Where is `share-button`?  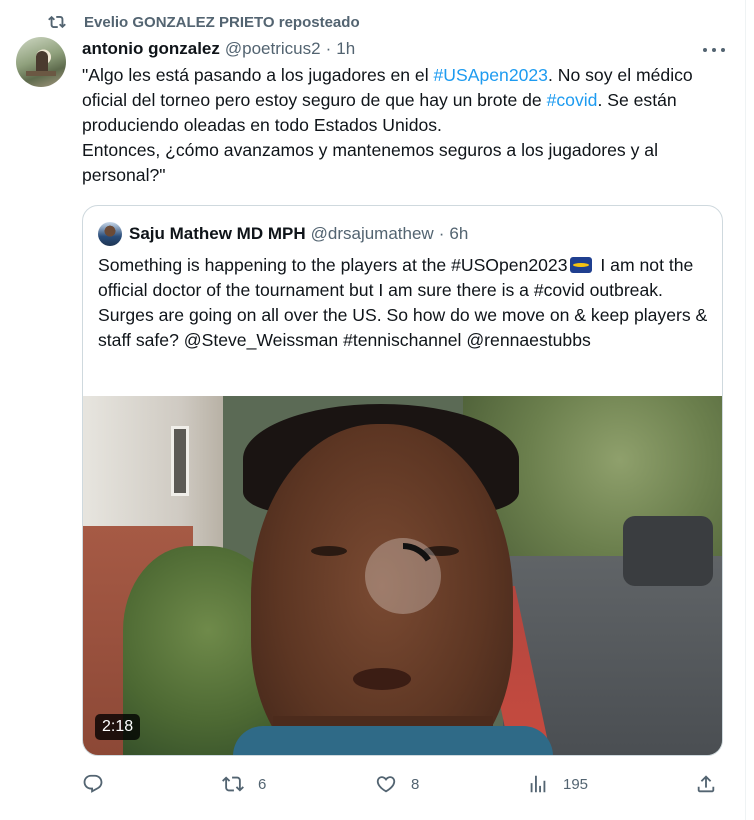
share-button is located at coordinates (706, 784).